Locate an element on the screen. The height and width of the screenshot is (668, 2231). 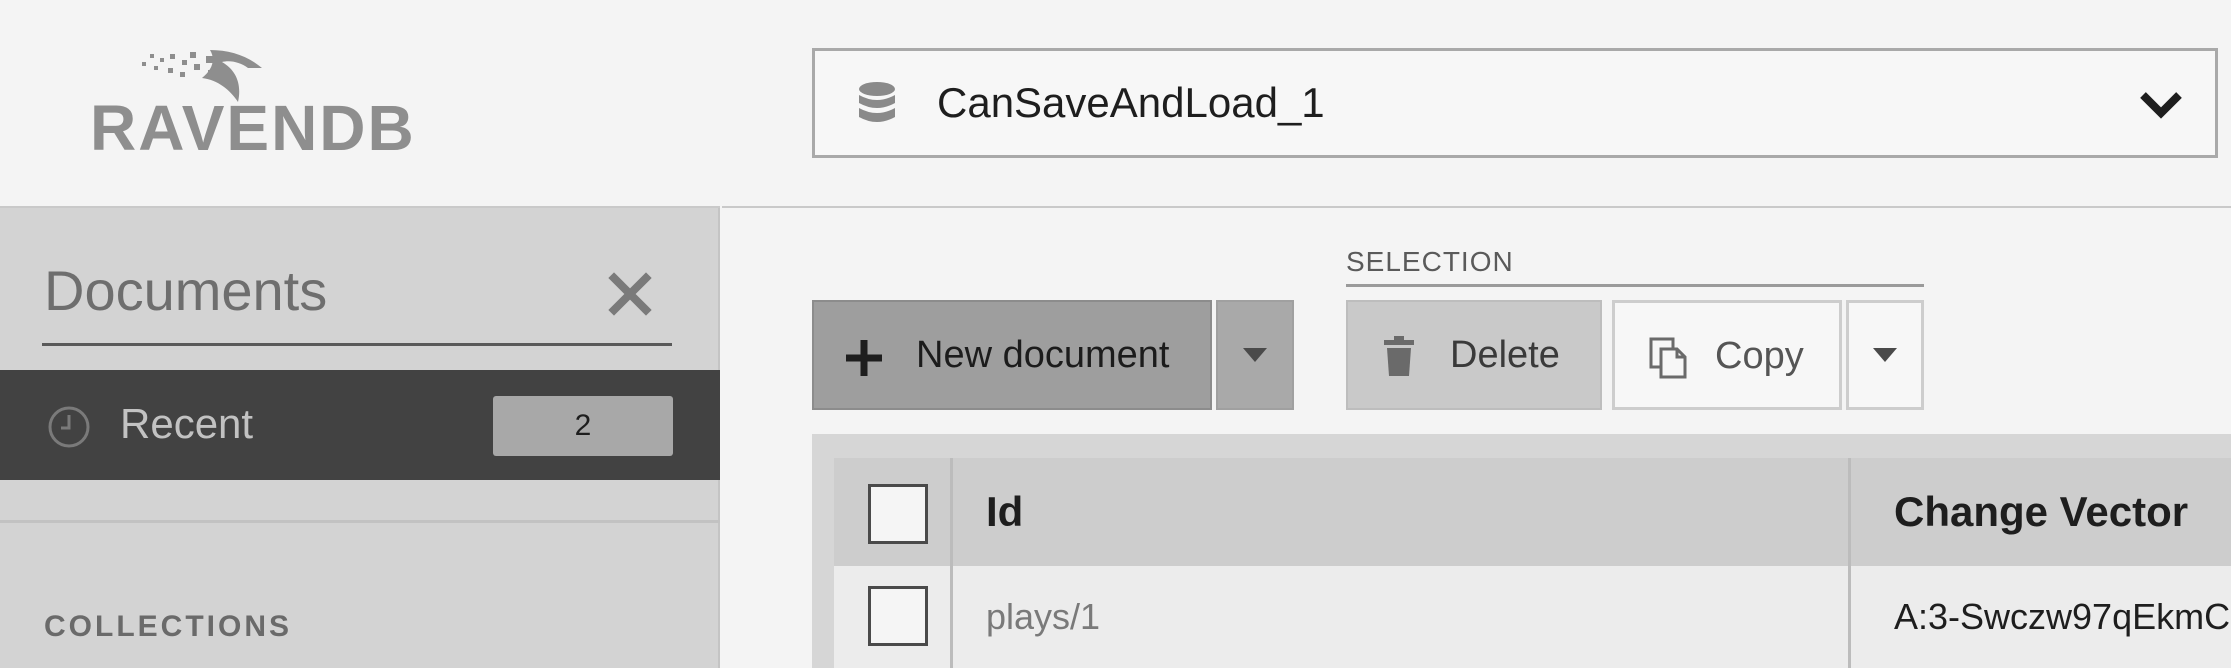
row-checkbox is located at coordinates (898, 616).